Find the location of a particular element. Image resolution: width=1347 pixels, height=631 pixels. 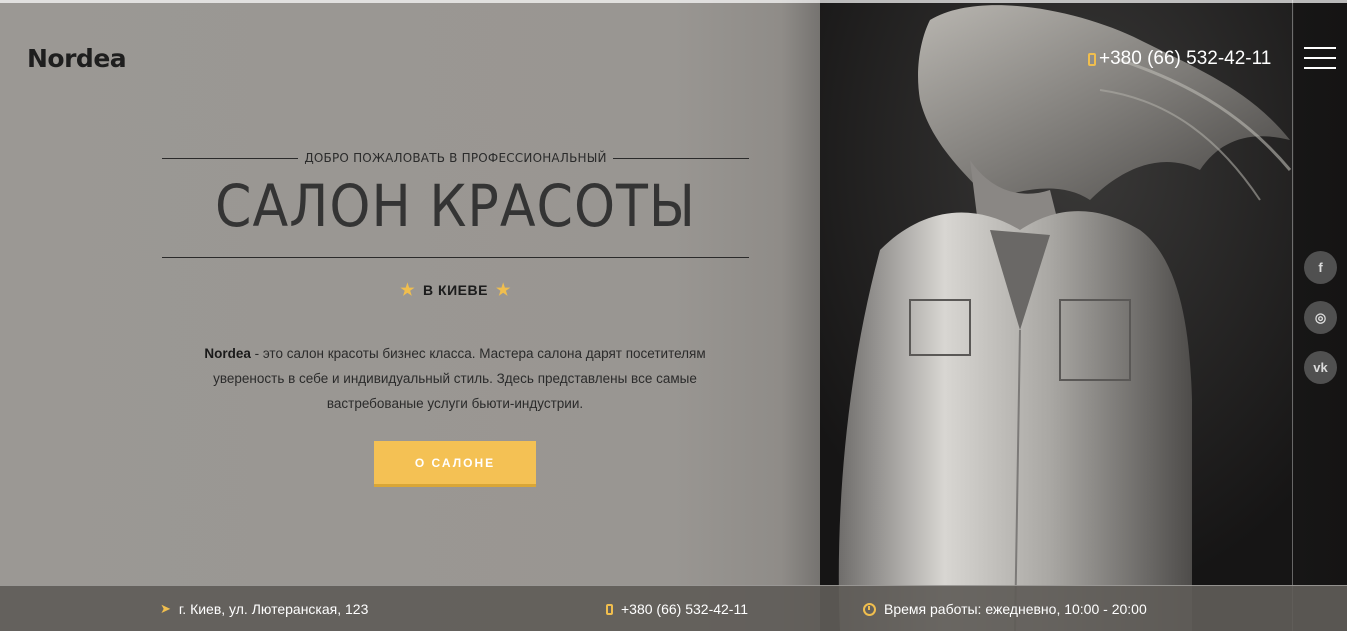

header-phone-text: +380 (66) 532-42-11 is located at coordinates (1185, 58).